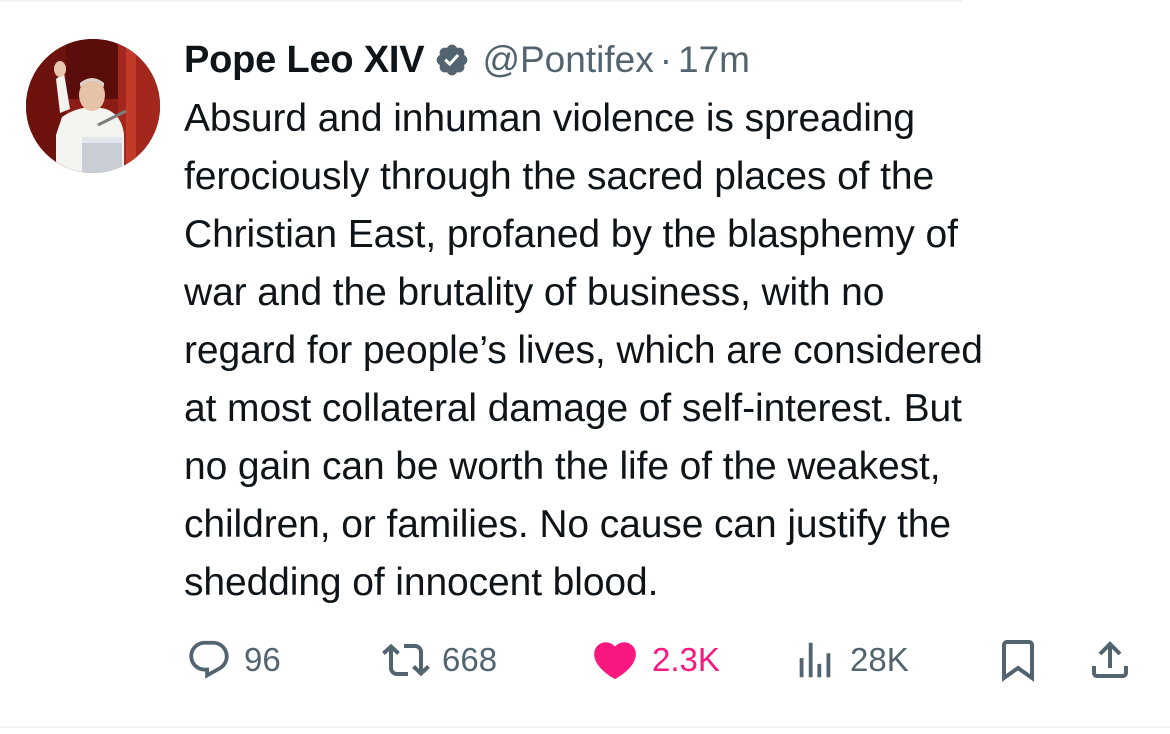 This screenshot has width=1170, height=734. I want to click on reply-icon, so click(209, 659).